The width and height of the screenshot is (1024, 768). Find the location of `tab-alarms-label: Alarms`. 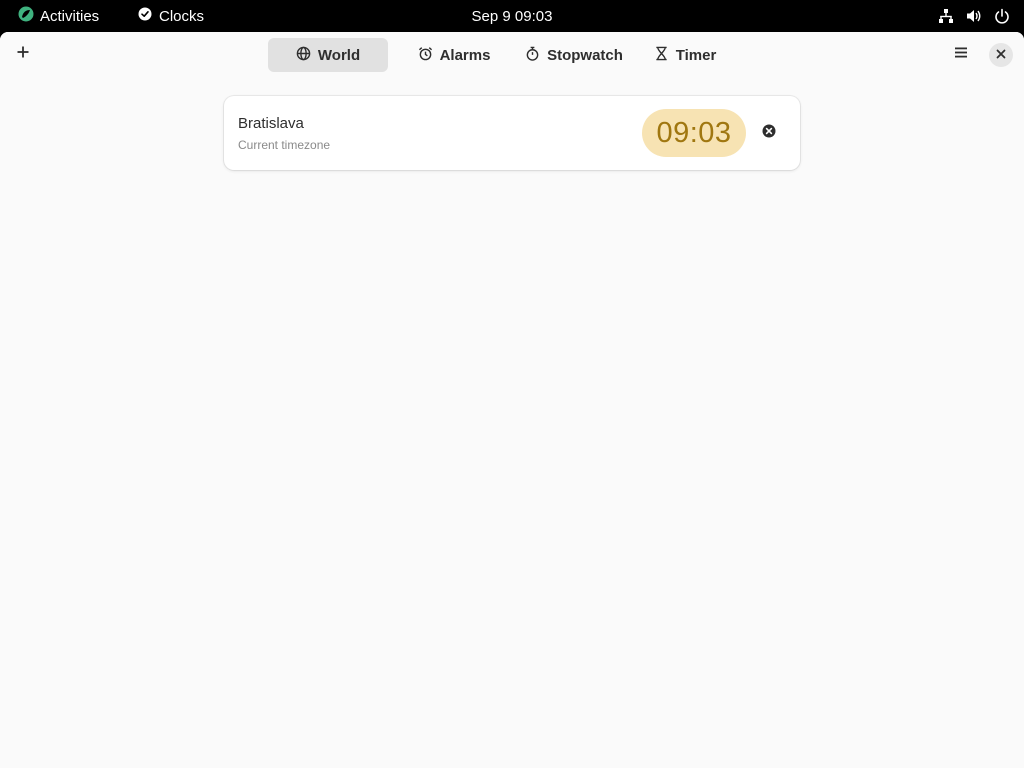

tab-alarms-label: Alarms is located at coordinates (465, 55).